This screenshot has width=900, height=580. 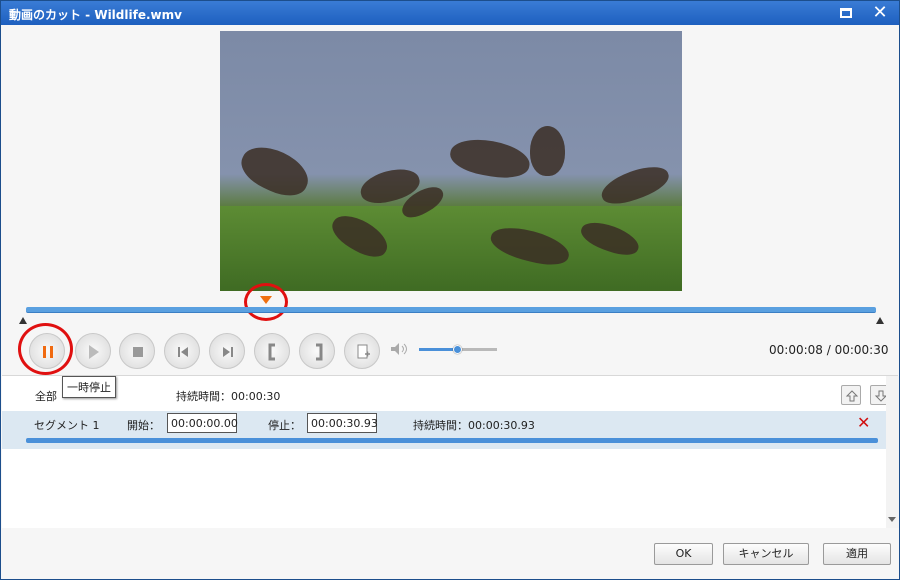 I want to click on apply-button: 適用, so click(x=857, y=554).